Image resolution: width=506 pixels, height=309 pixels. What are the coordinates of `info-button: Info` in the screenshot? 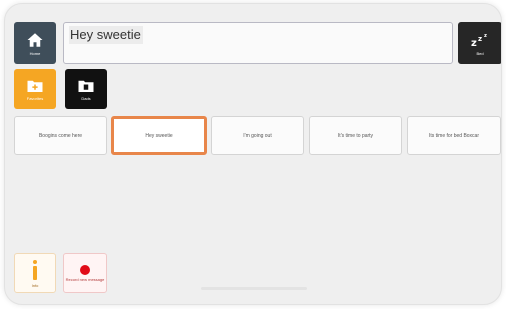 It's located at (35, 273).